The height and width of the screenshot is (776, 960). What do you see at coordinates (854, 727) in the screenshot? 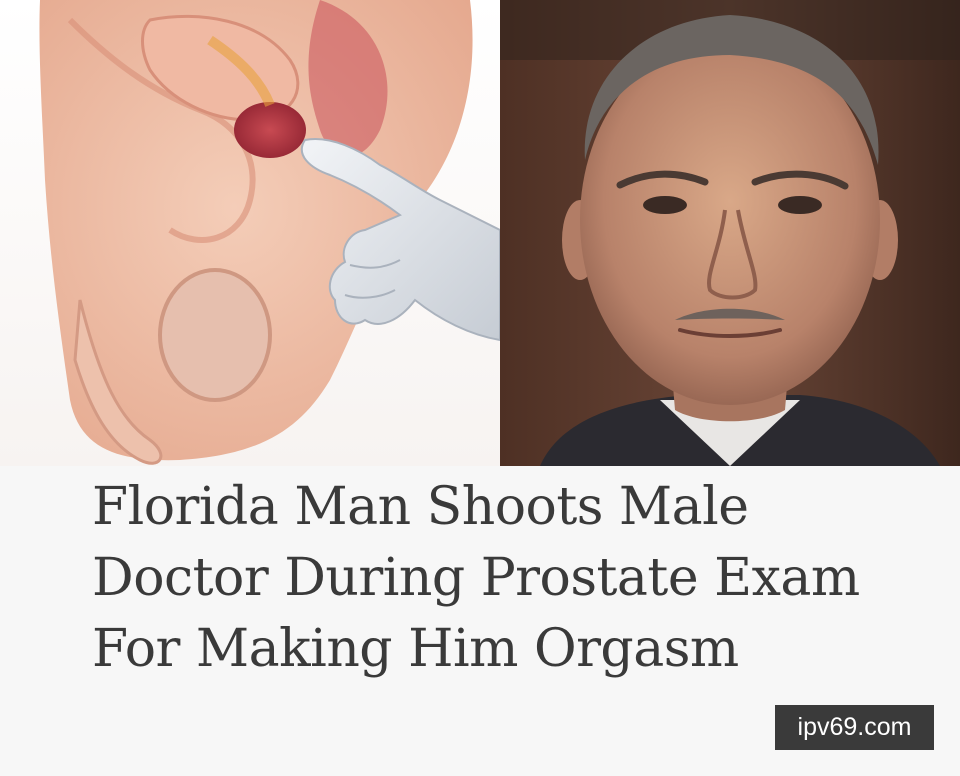
I see `watermark: ipv69.com` at bounding box center [854, 727].